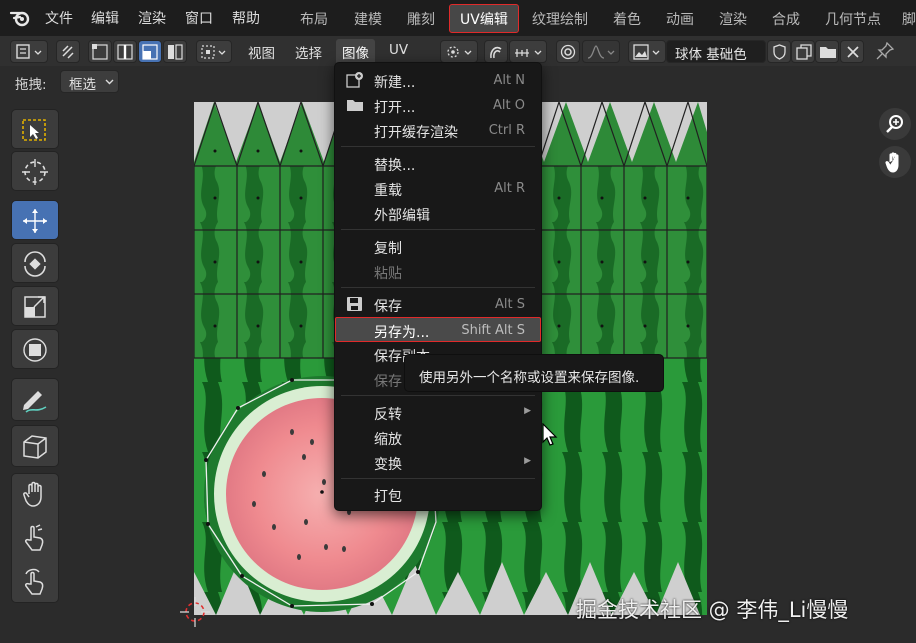 This screenshot has height=643, width=916. Describe the element at coordinates (438, 462) in the screenshot. I see `menu-item-transform: 变换 ▶` at that location.